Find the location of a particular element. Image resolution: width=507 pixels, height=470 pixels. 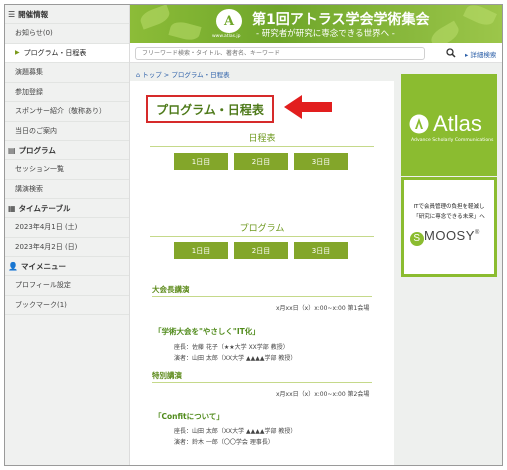

atlas-brand: Atlas is located at coordinates (457, 123).